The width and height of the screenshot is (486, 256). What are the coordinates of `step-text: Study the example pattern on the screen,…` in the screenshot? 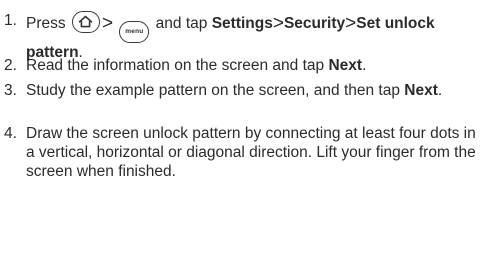 It's located at (254, 90).